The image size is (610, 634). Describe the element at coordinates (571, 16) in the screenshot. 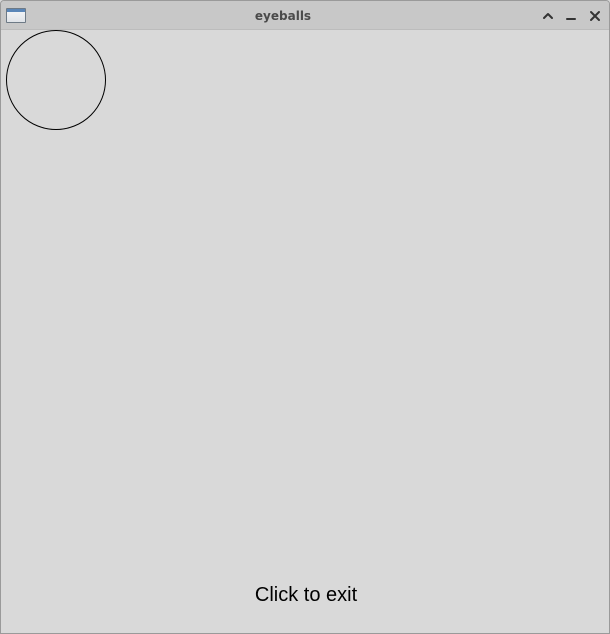

I see `minimize-icon` at that location.